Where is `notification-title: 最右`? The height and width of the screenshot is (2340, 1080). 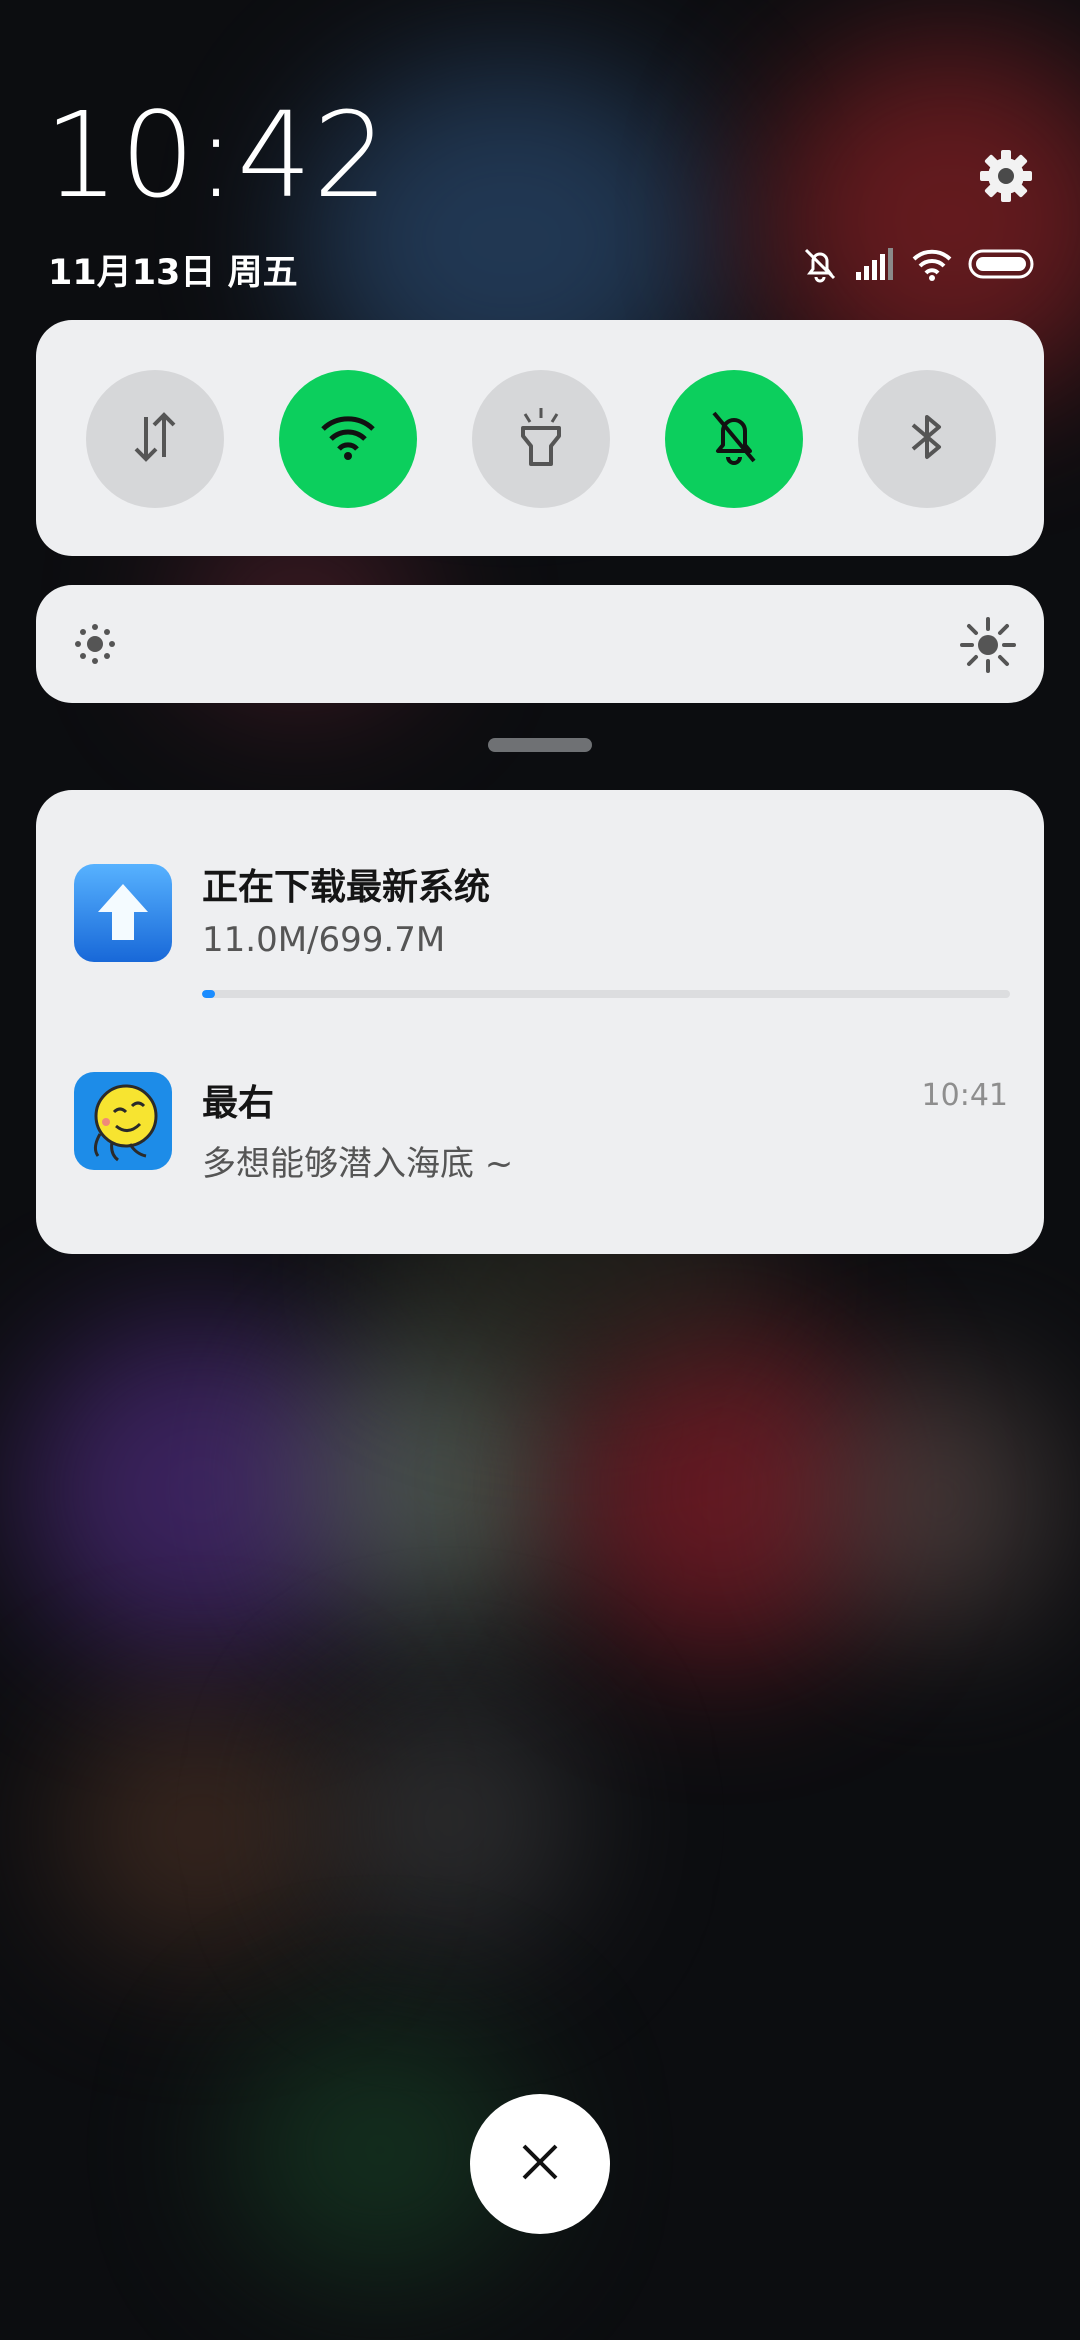 notification-title: 最右 is located at coordinates (238, 1103).